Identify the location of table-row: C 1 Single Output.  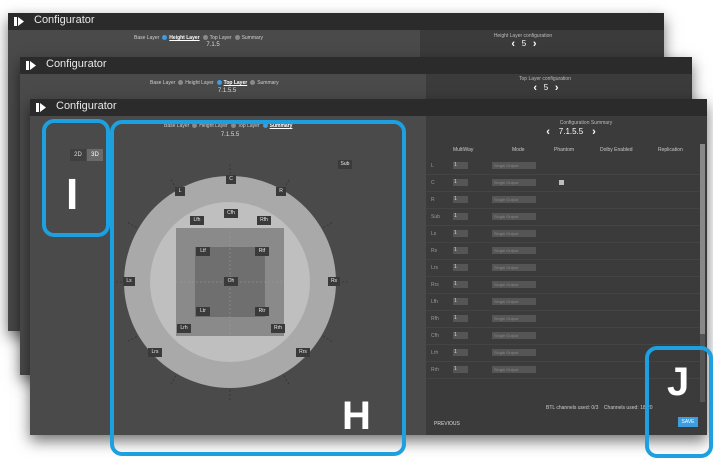
(564, 183).